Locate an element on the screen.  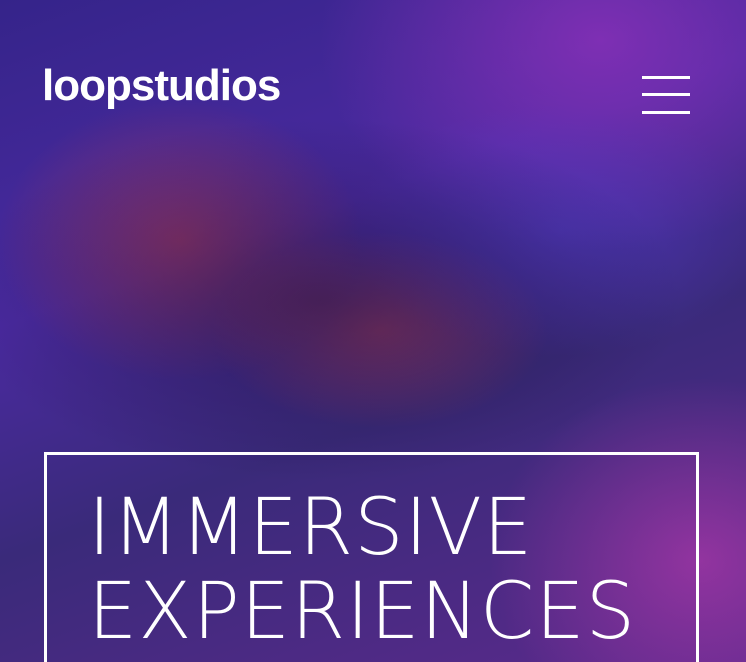
site-logo: loopstudios is located at coordinates (161, 86).